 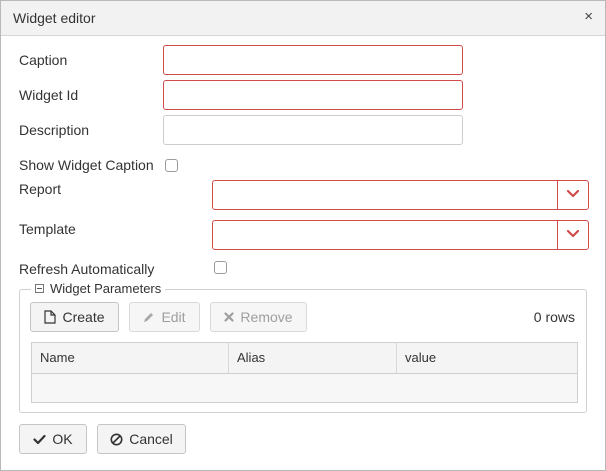 I want to click on remove-icon, so click(x=229, y=317).